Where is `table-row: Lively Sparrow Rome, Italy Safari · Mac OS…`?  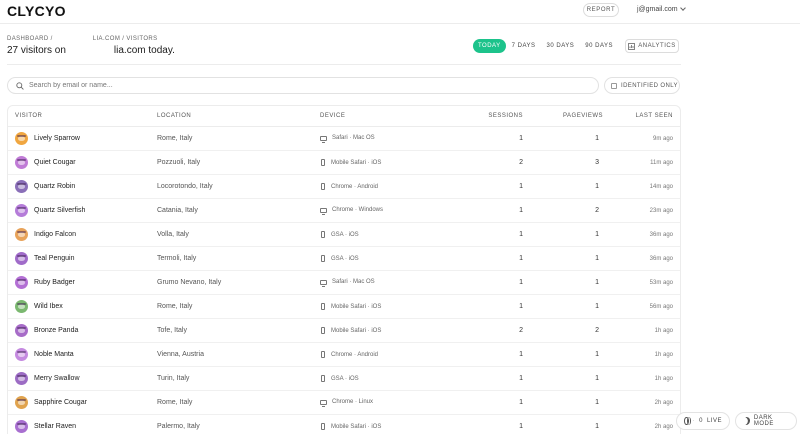 table-row: Lively Sparrow Rome, Italy Safari · Mac OS… is located at coordinates (344, 139).